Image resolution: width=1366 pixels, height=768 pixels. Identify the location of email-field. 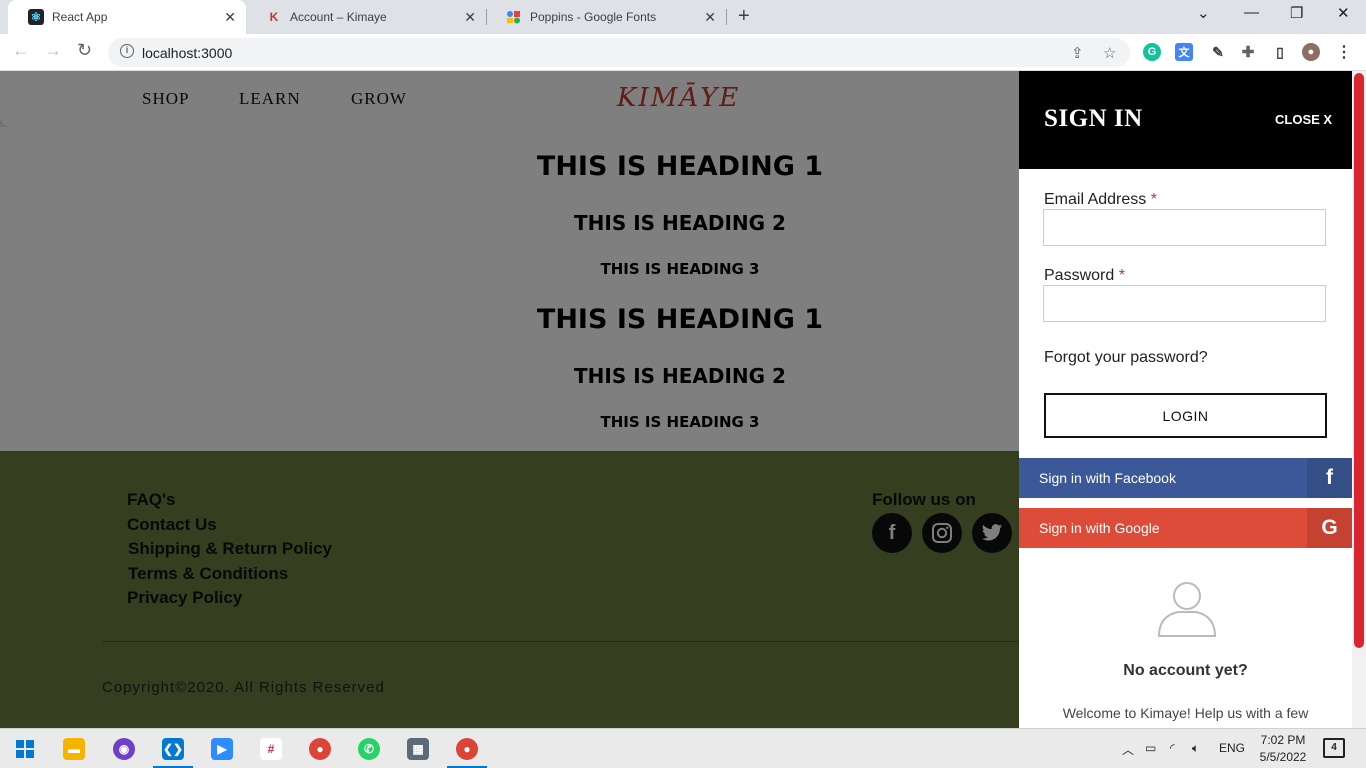
(1184, 227).